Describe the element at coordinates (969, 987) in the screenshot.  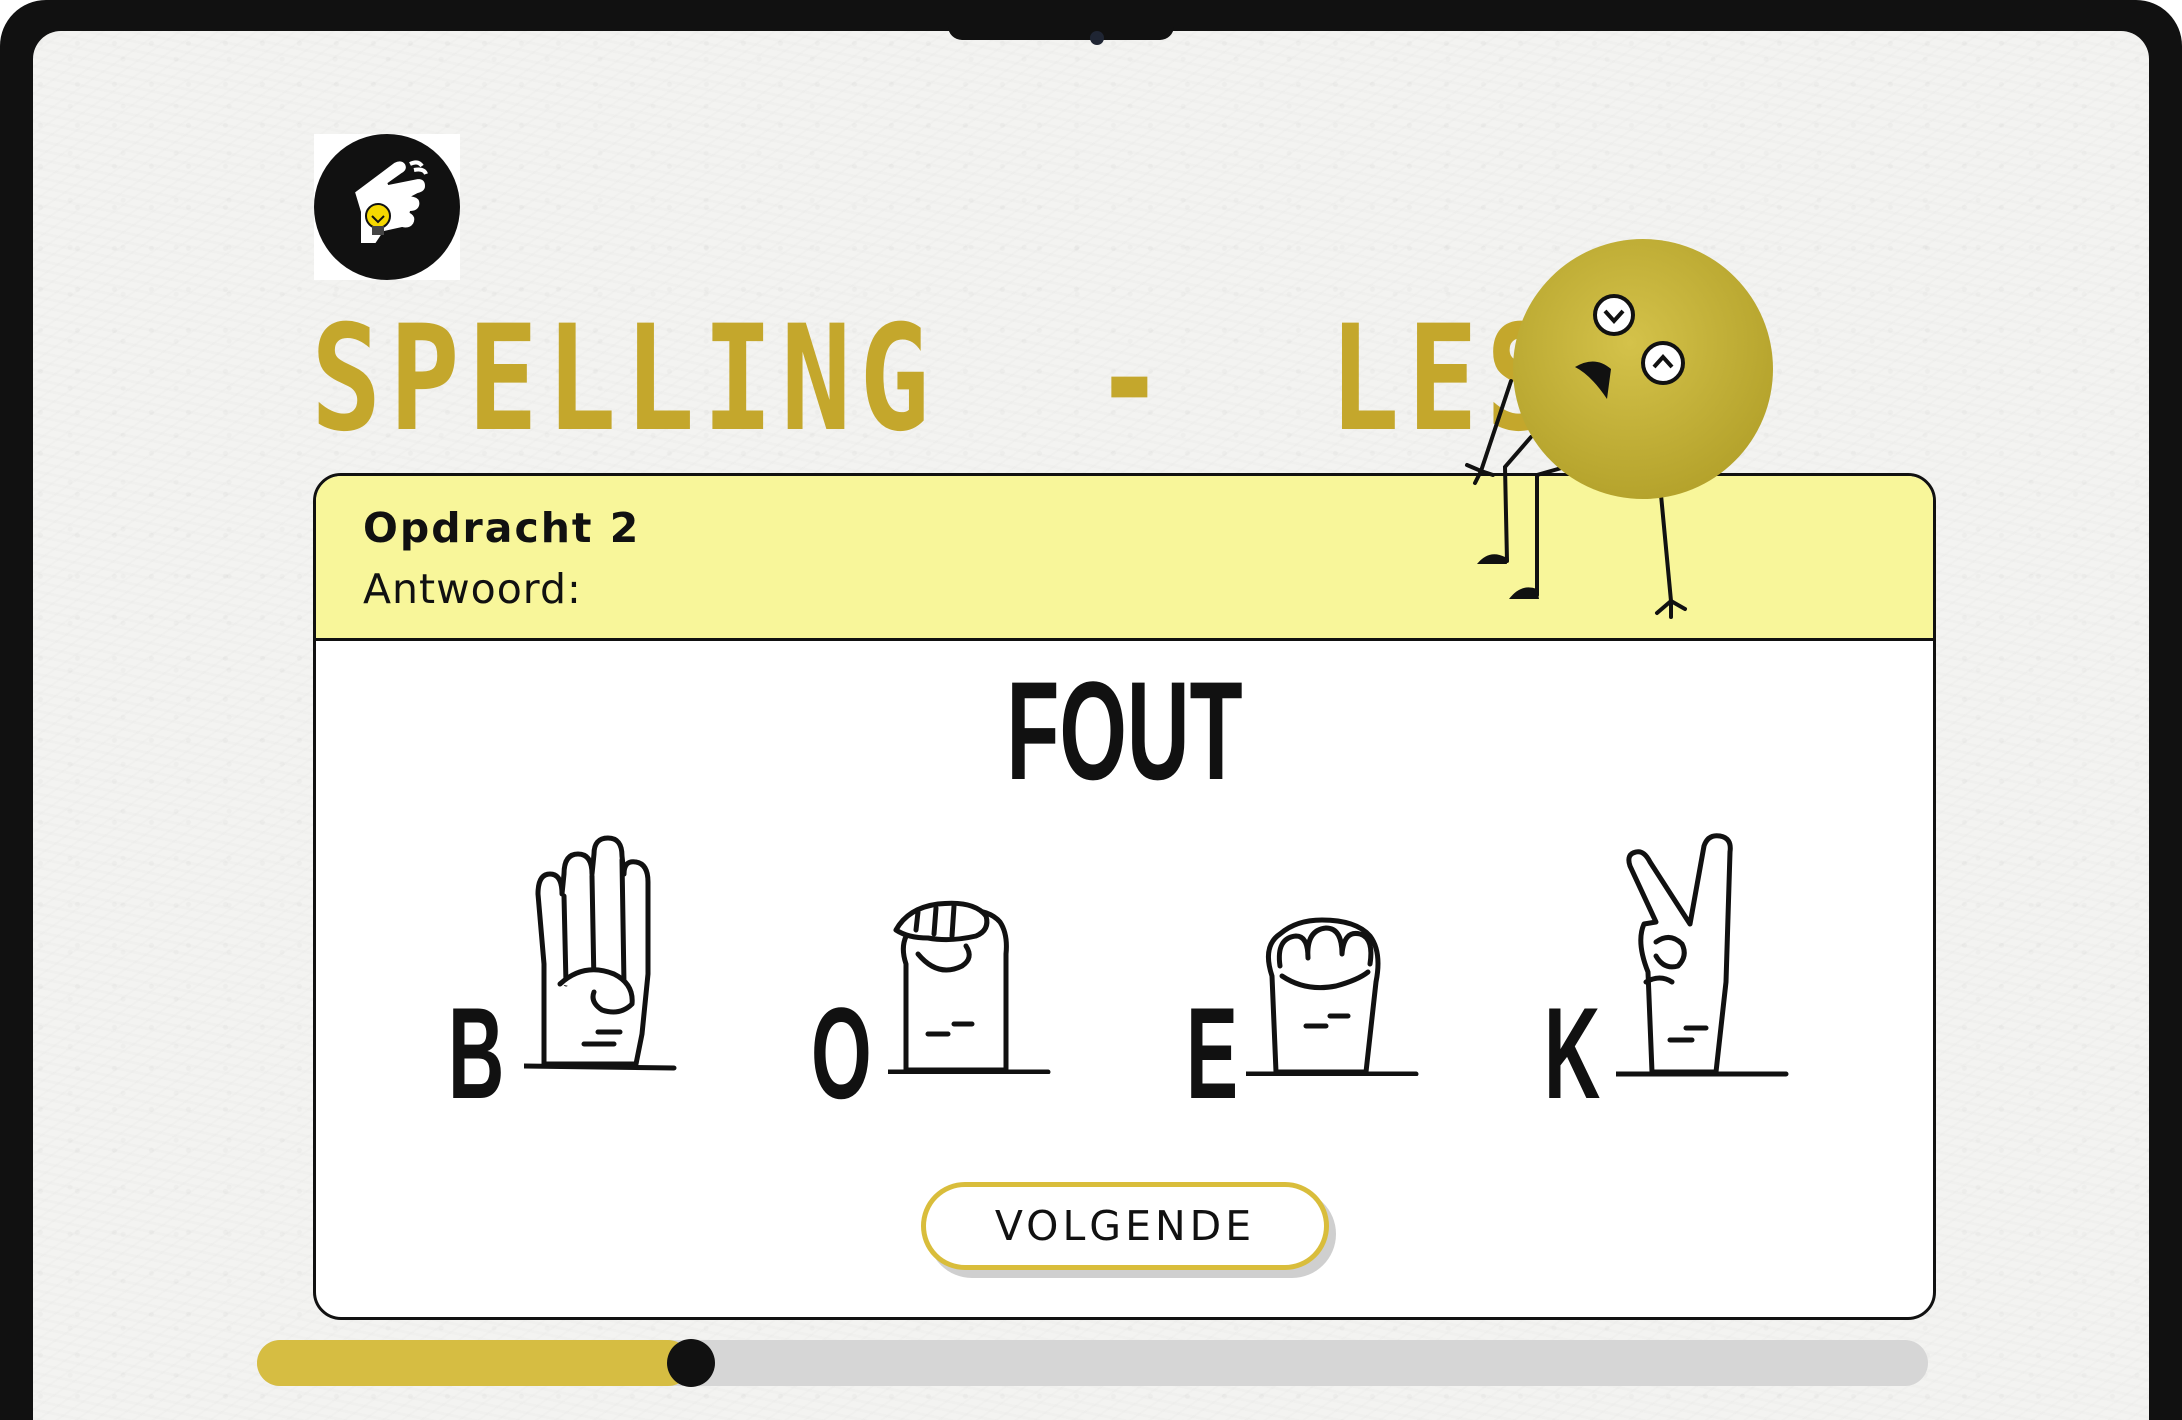
I see `sign-hand-o-icon` at that location.